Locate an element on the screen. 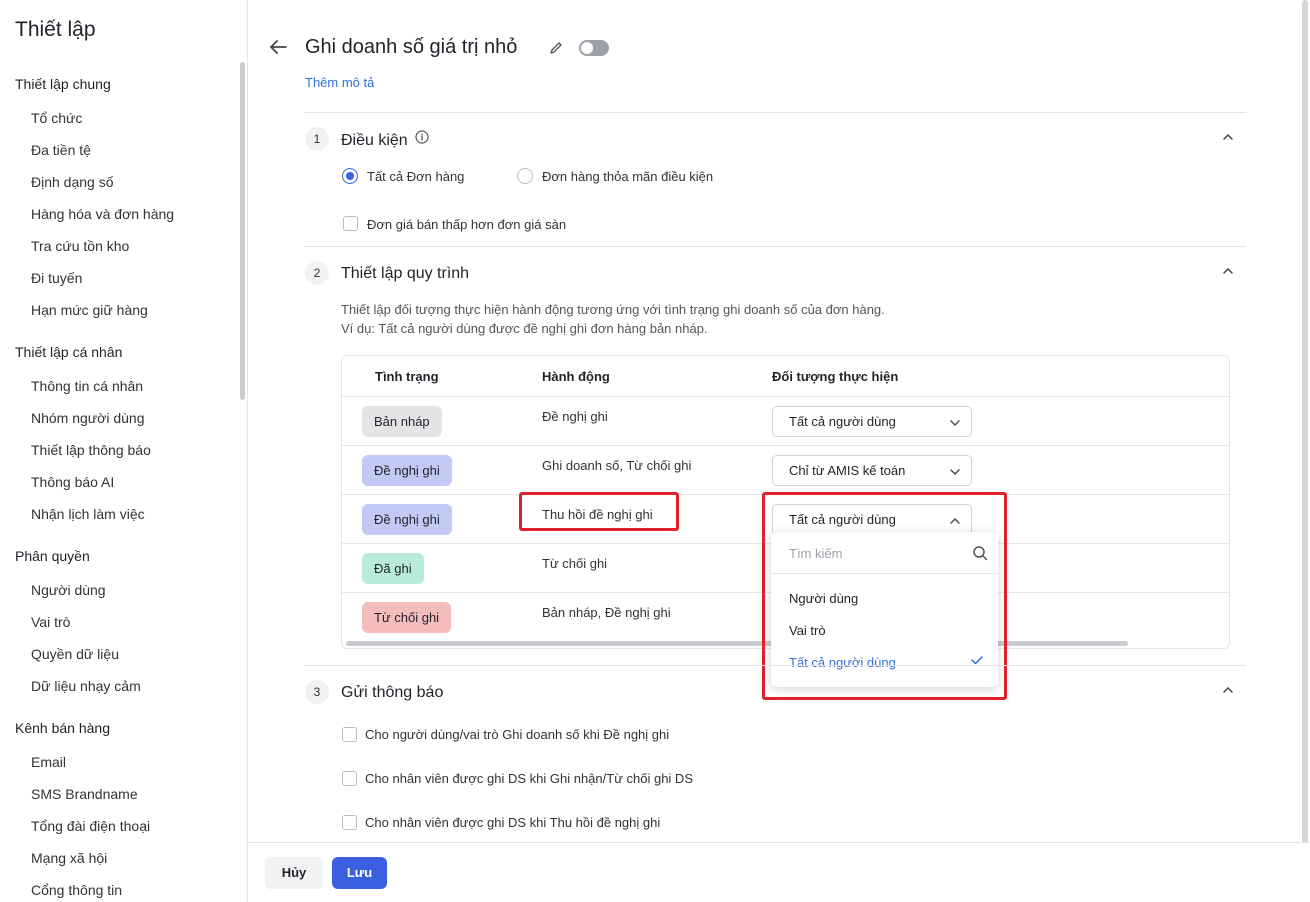 This screenshot has height=902, width=1310. radio-all-orders is located at coordinates (350, 176).